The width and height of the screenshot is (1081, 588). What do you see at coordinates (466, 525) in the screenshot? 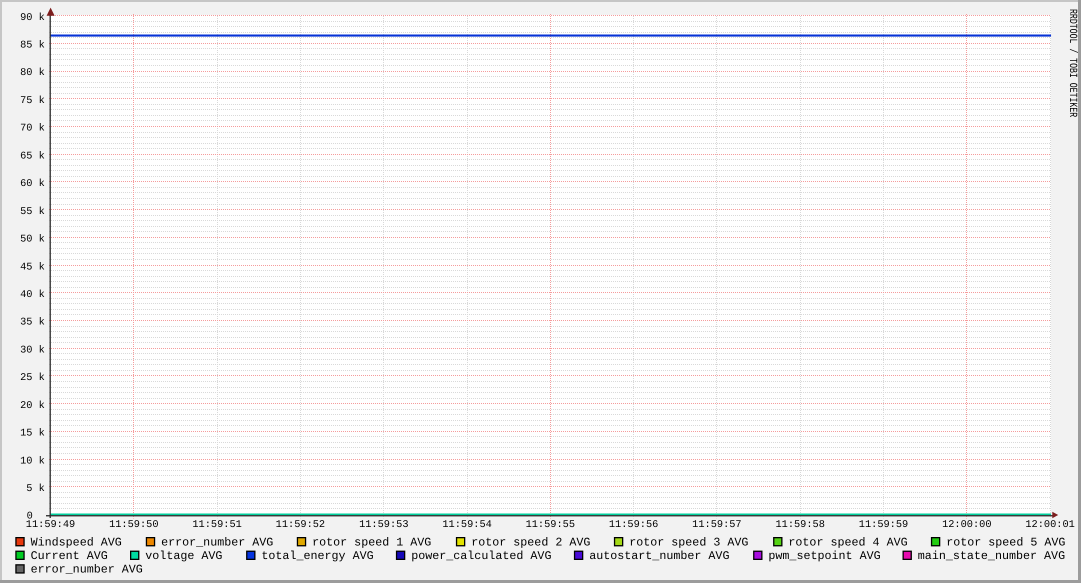
I see `svg-text: 11:59:54` at bounding box center [466, 525].